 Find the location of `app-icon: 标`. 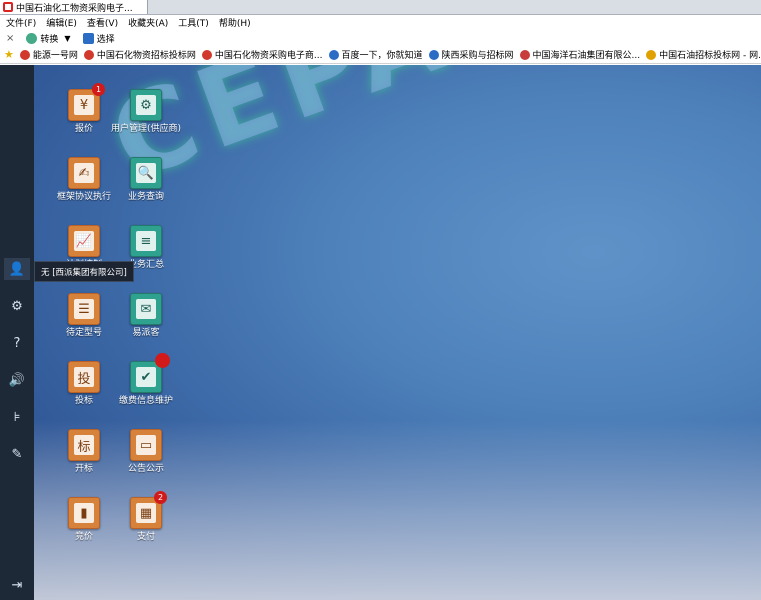

app-icon: 标 is located at coordinates (84, 445).